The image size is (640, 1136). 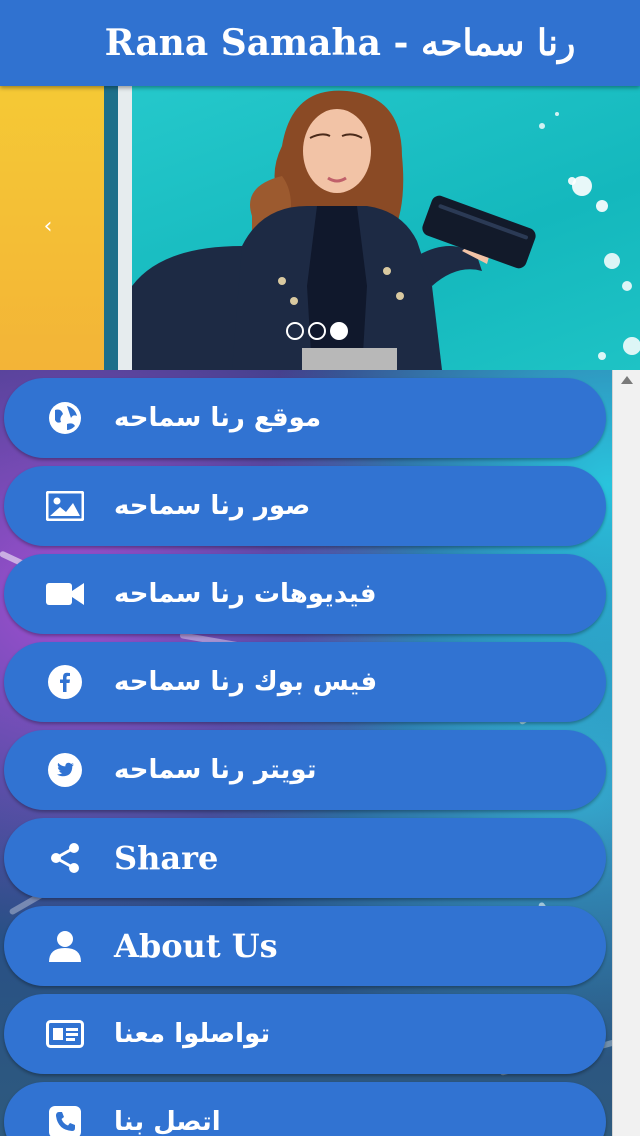 What do you see at coordinates (305, 946) in the screenshot?
I see `menu-item-about-us: About Us` at bounding box center [305, 946].